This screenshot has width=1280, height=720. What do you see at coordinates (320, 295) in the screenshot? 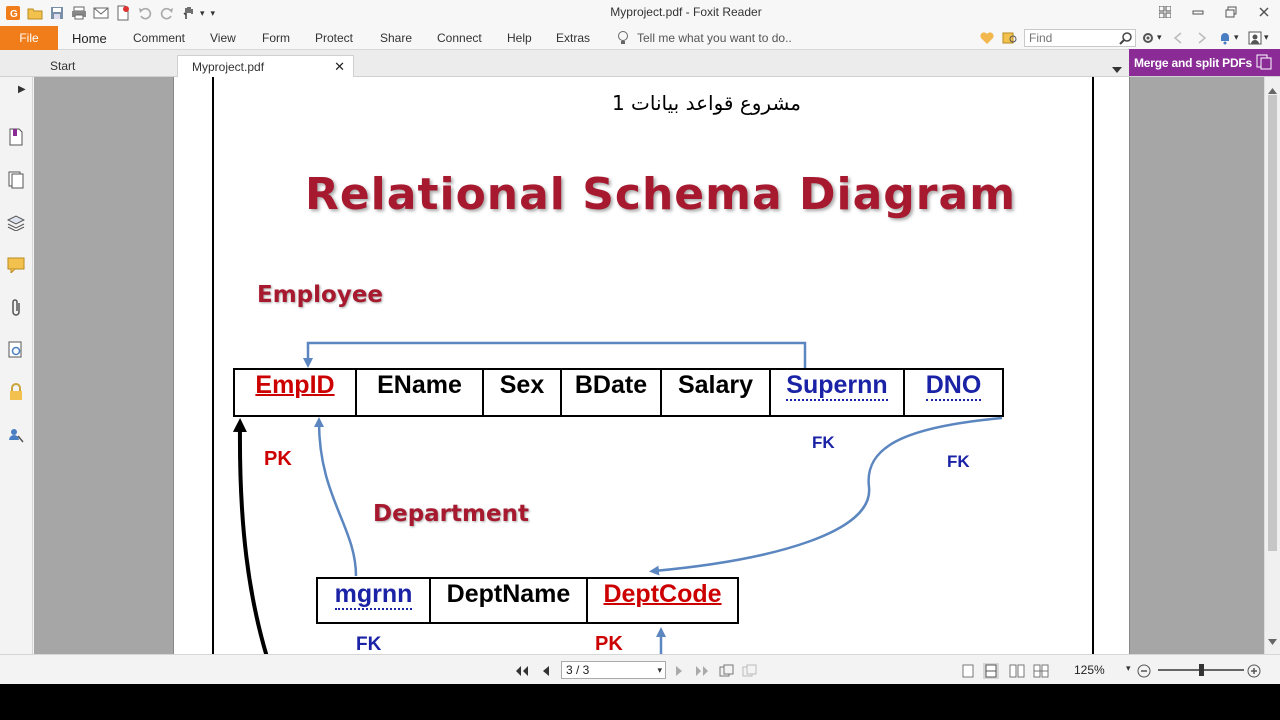
I see `employee-label: Employee` at bounding box center [320, 295].